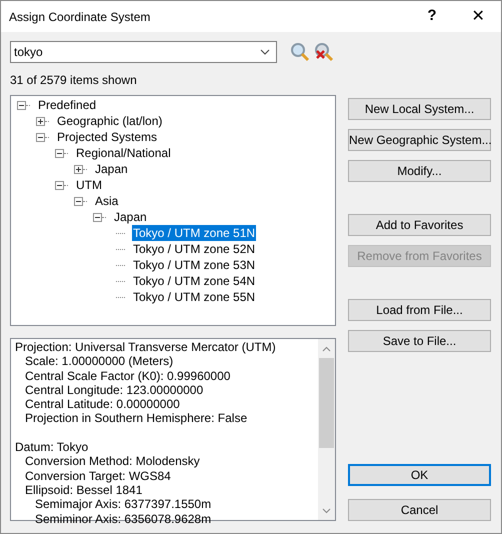  Describe the element at coordinates (67, 105) in the screenshot. I see `tree-item: Predefined` at that location.